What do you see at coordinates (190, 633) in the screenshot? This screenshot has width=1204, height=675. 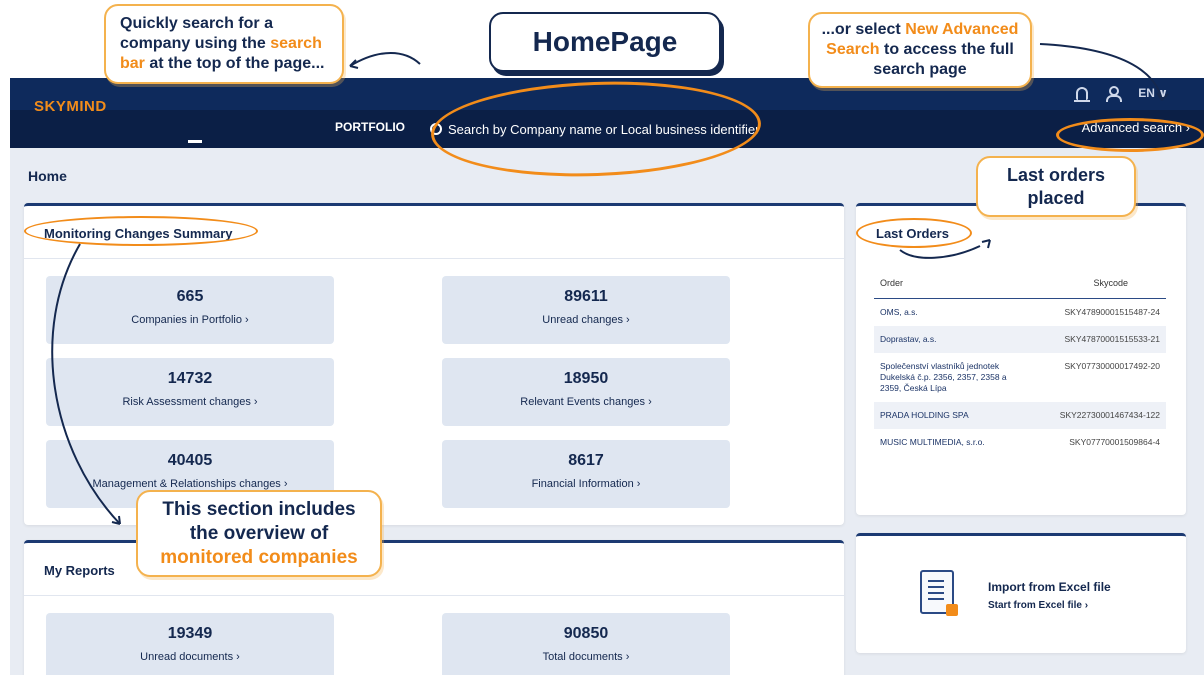 I see `tile-value: 19349` at bounding box center [190, 633].